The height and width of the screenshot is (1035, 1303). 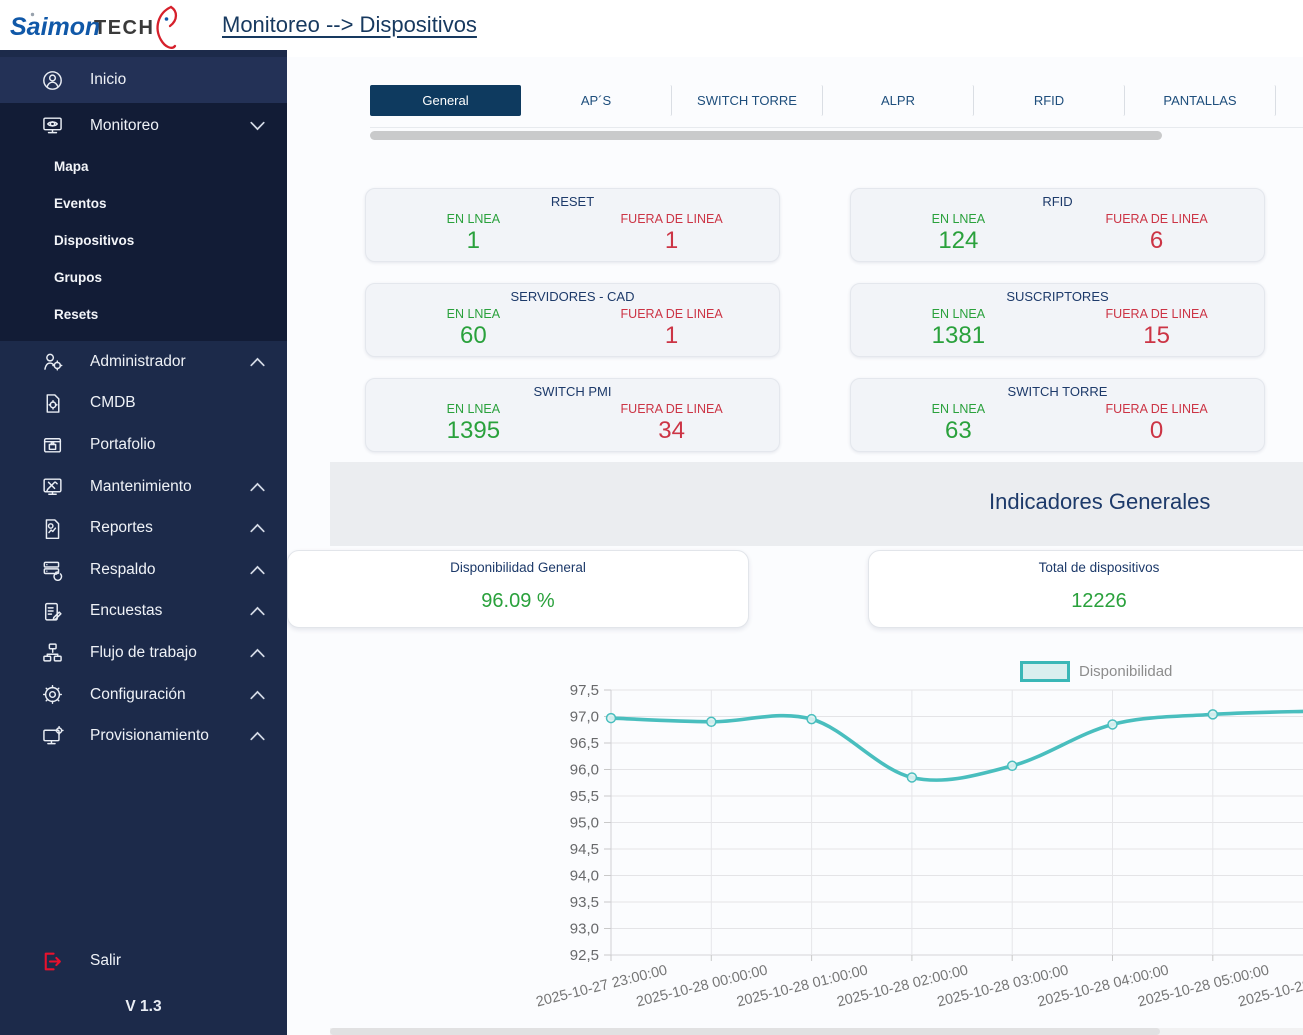 I want to click on offline-value: 1, so click(x=671, y=240).